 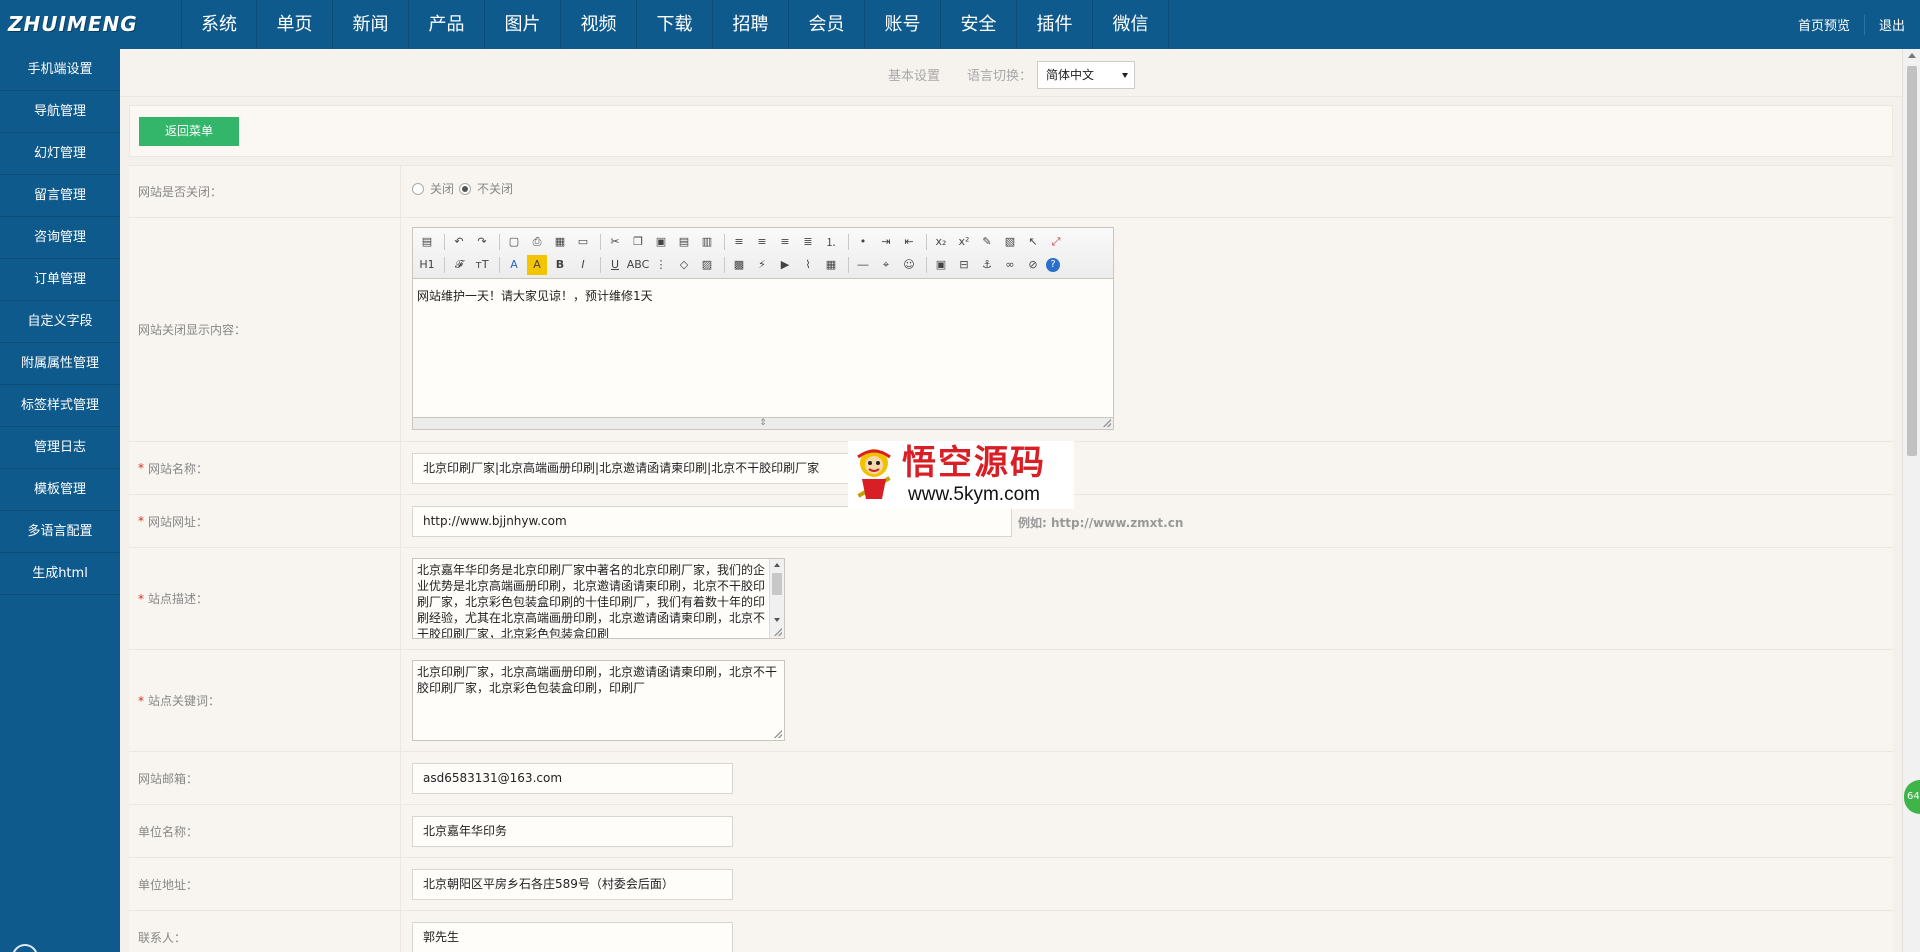 I want to click on emoticon-icon: ☺, so click(x=909, y=265).